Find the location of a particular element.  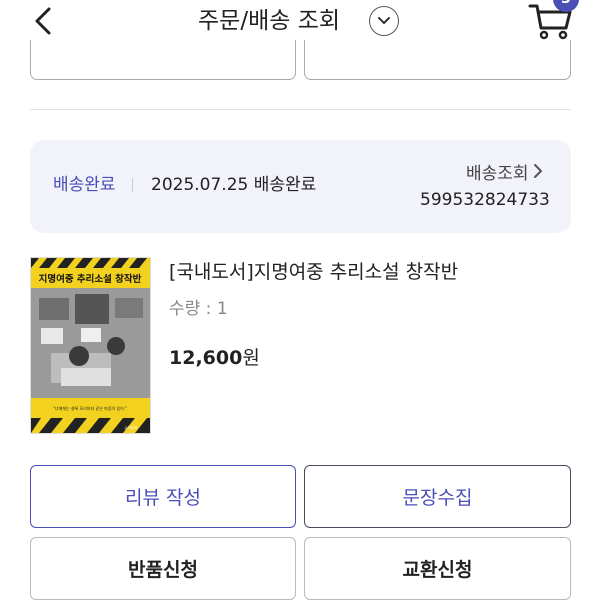

product-title: [국내도서]지명여중 추리소설 창작반 is located at coordinates (313, 272).